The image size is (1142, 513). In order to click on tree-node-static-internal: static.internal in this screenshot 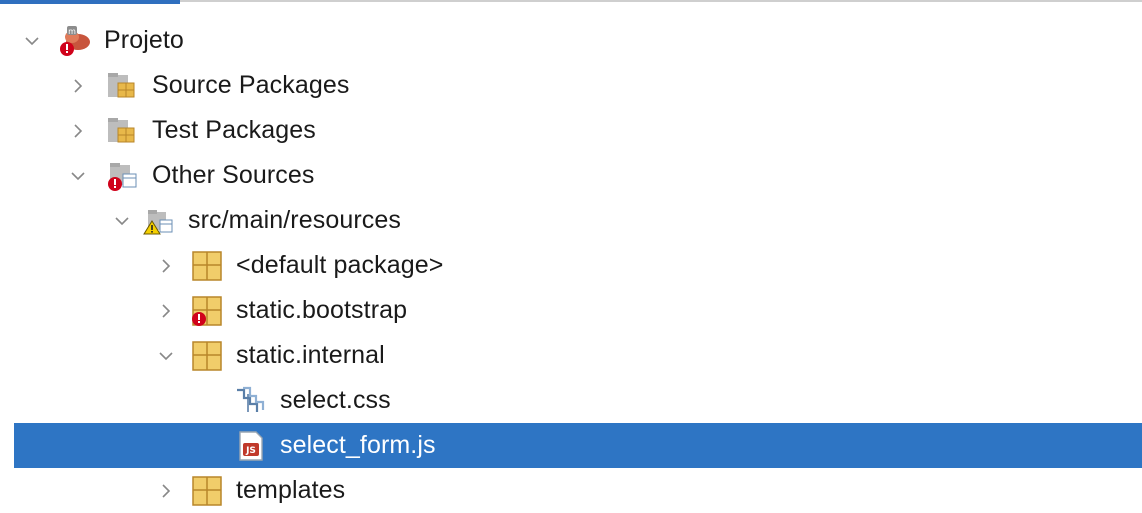, I will do `click(571, 355)`.